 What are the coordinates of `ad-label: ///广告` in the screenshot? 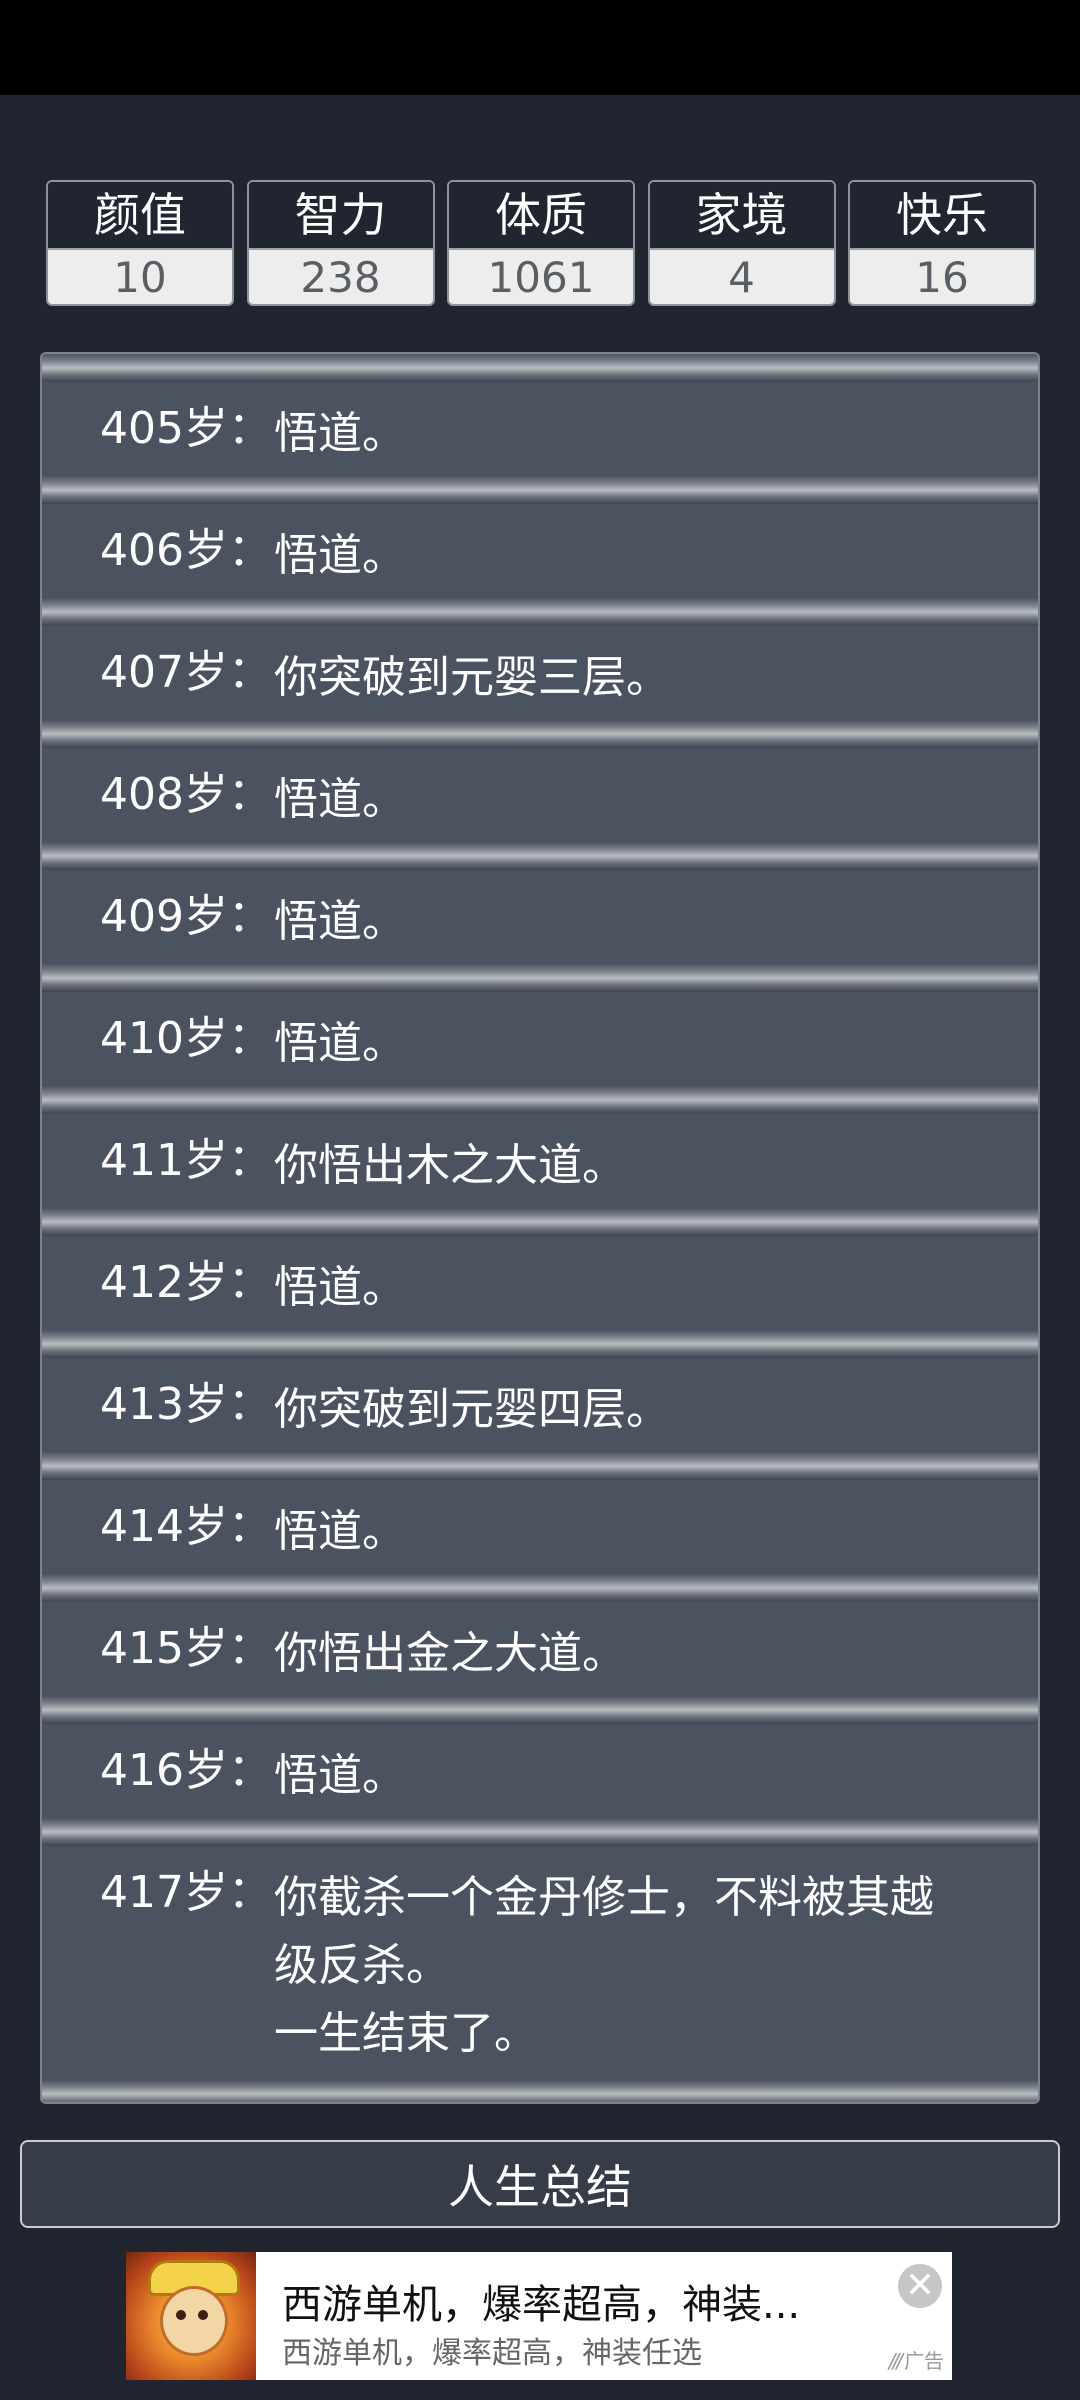 It's located at (916, 2359).